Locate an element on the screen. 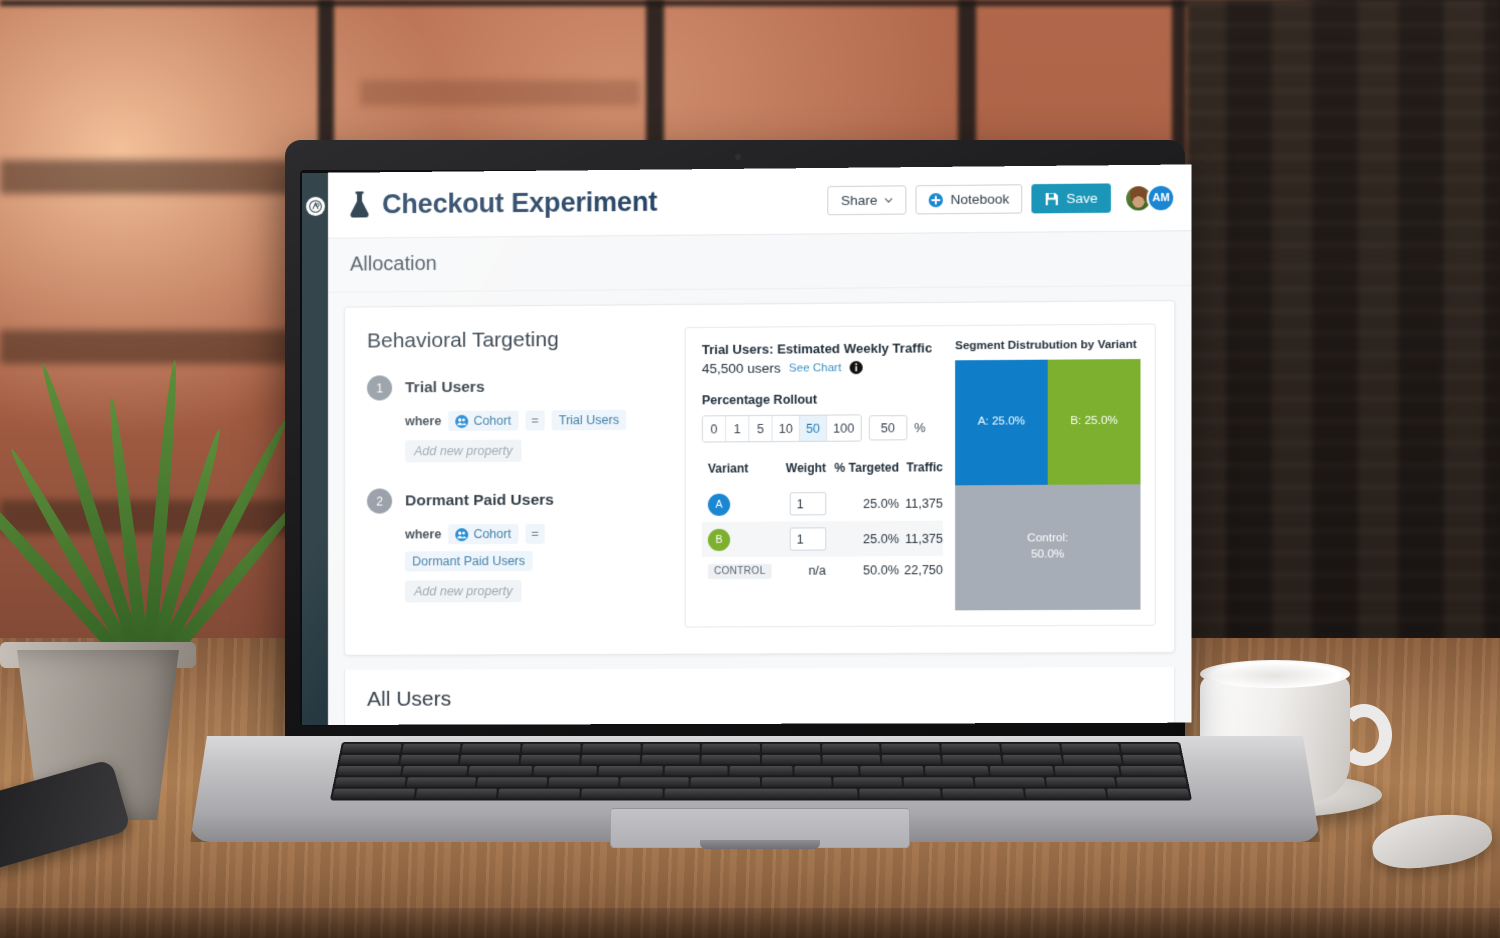 Image resolution: width=1500 pixels, height=938 pixels. estimated-traffic-row: 45,500 users See Chart is located at coordinates (822, 367).